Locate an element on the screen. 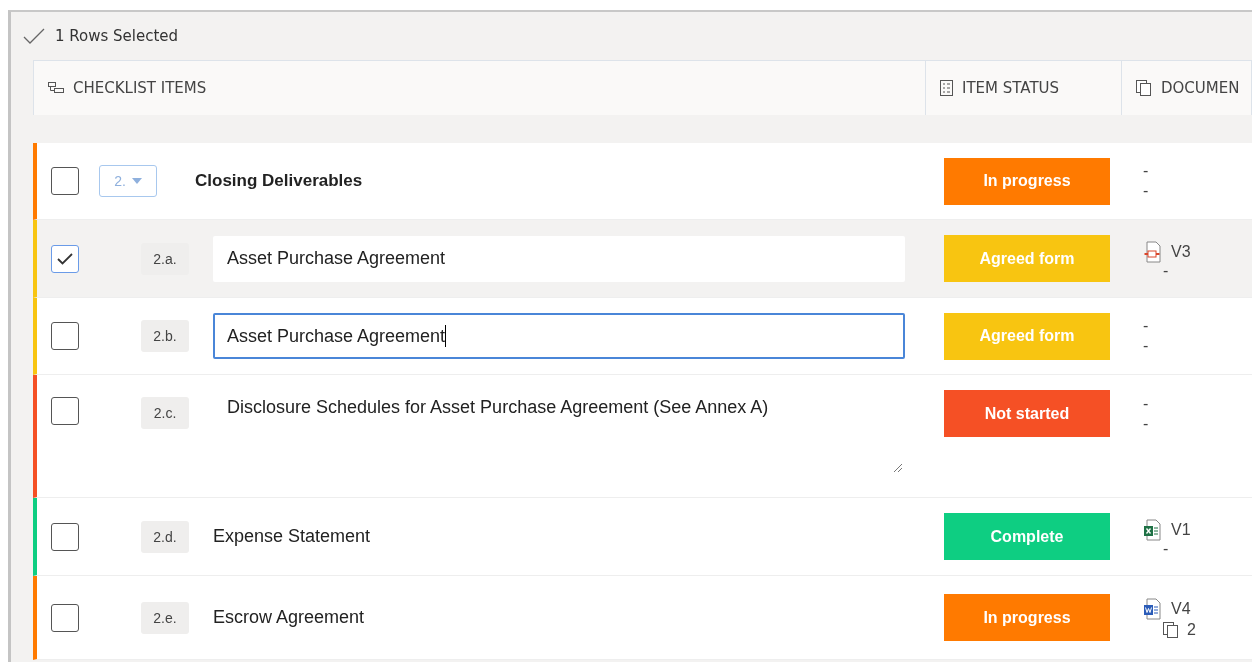 The image size is (1252, 662). column-header: CHECKLIST ITEMS is located at coordinates (480, 88).